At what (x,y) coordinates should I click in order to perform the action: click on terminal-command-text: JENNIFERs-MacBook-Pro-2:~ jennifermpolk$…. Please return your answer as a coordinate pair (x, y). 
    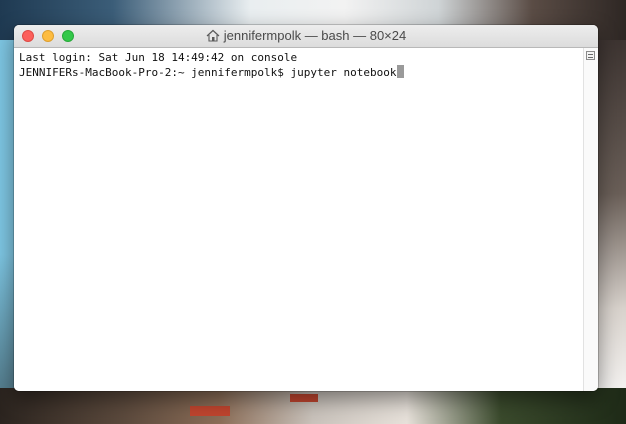
    Looking at the image, I should click on (208, 72).